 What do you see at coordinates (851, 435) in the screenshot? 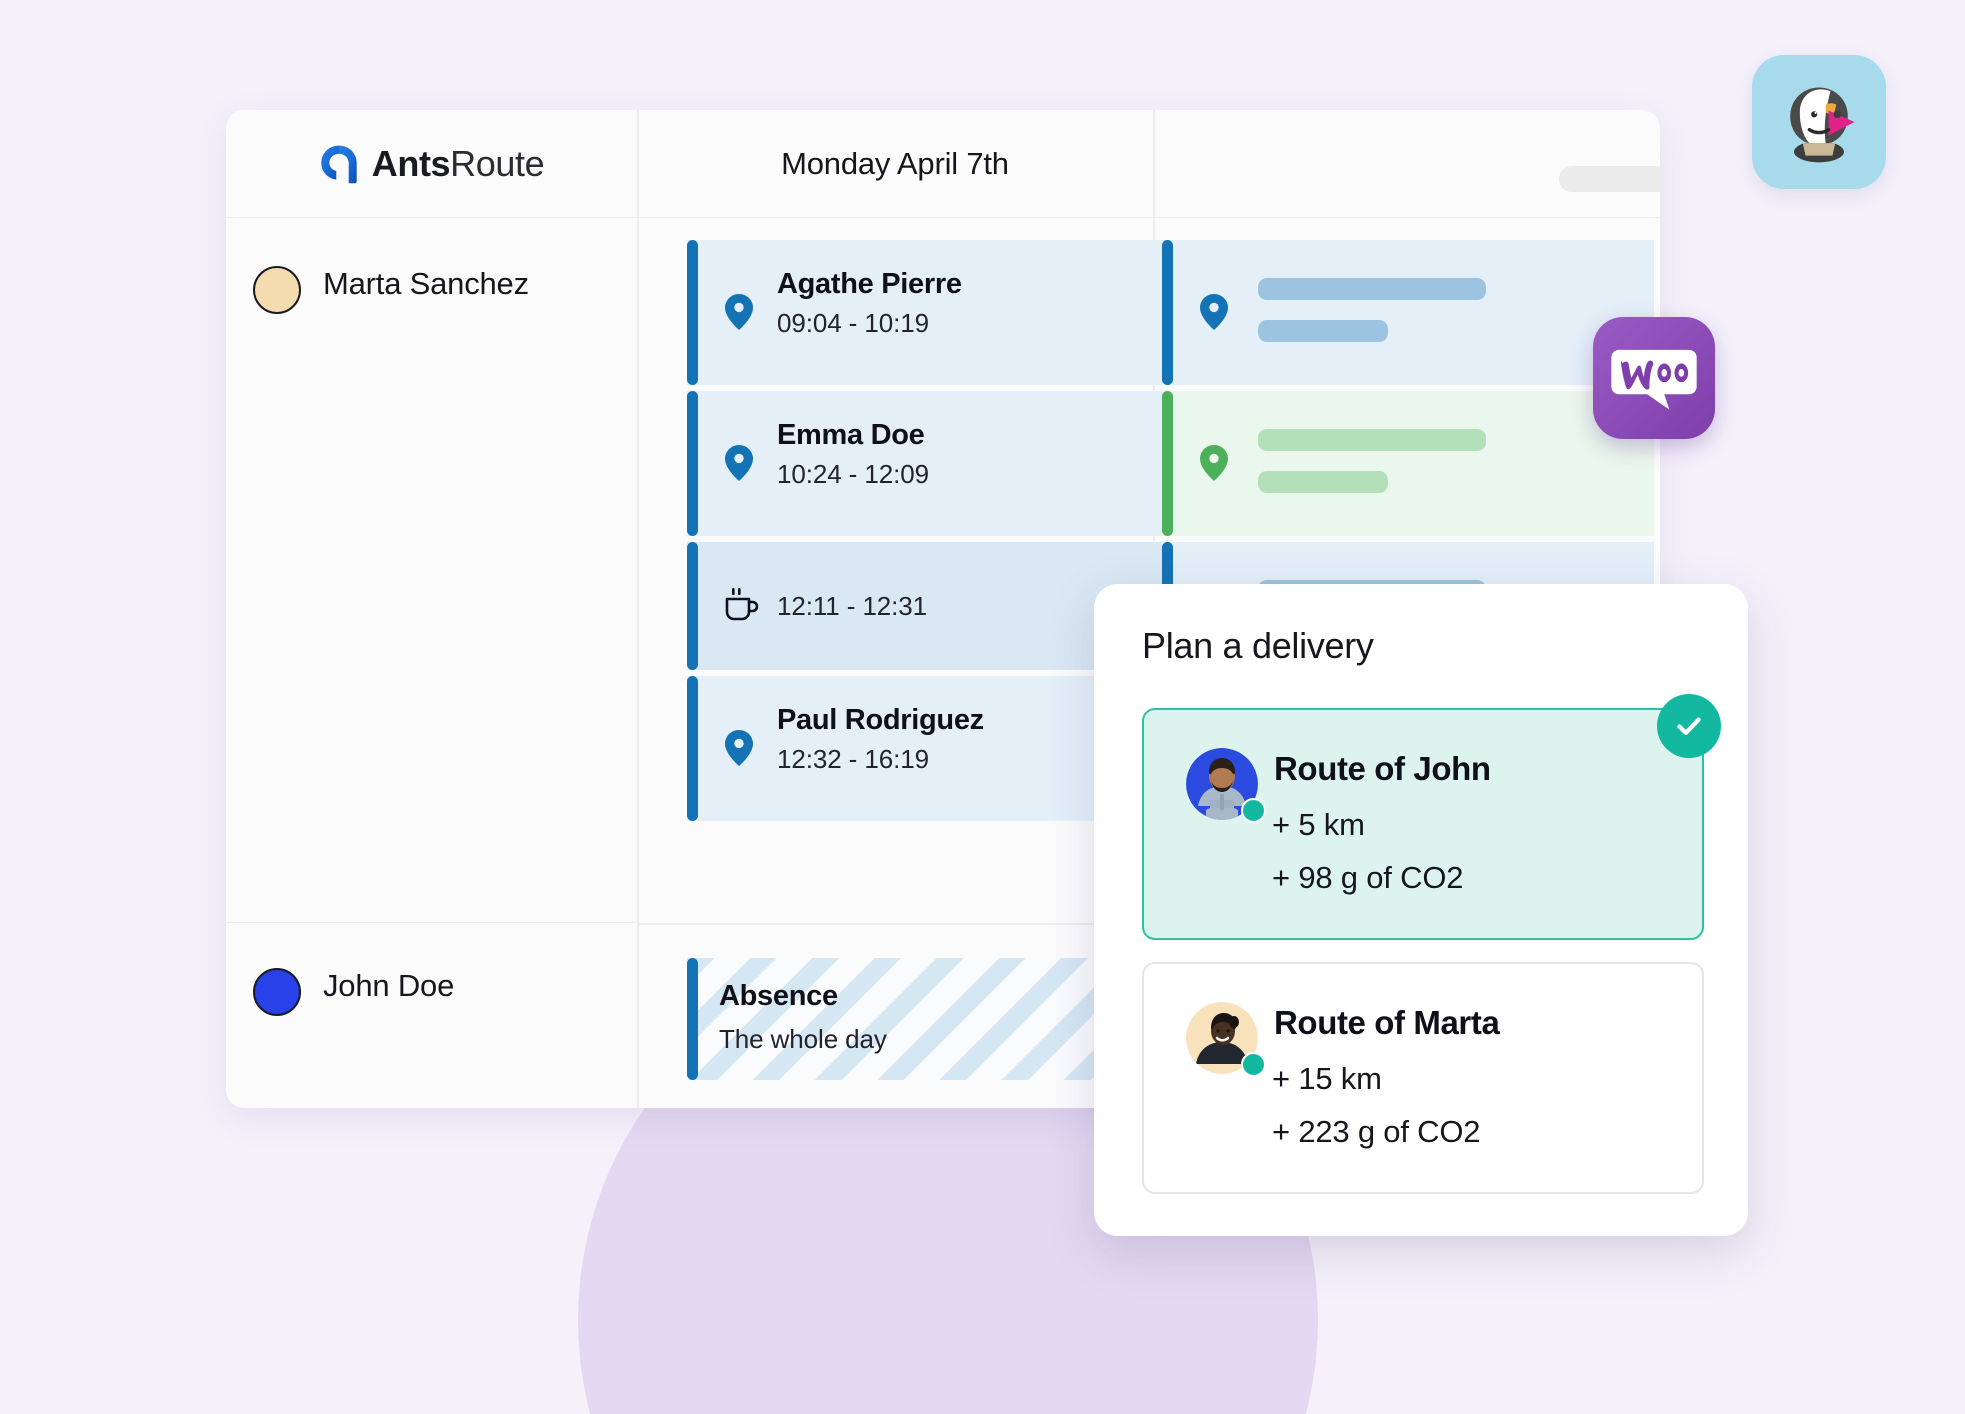
I see `appointment-name: Emma Doe` at bounding box center [851, 435].